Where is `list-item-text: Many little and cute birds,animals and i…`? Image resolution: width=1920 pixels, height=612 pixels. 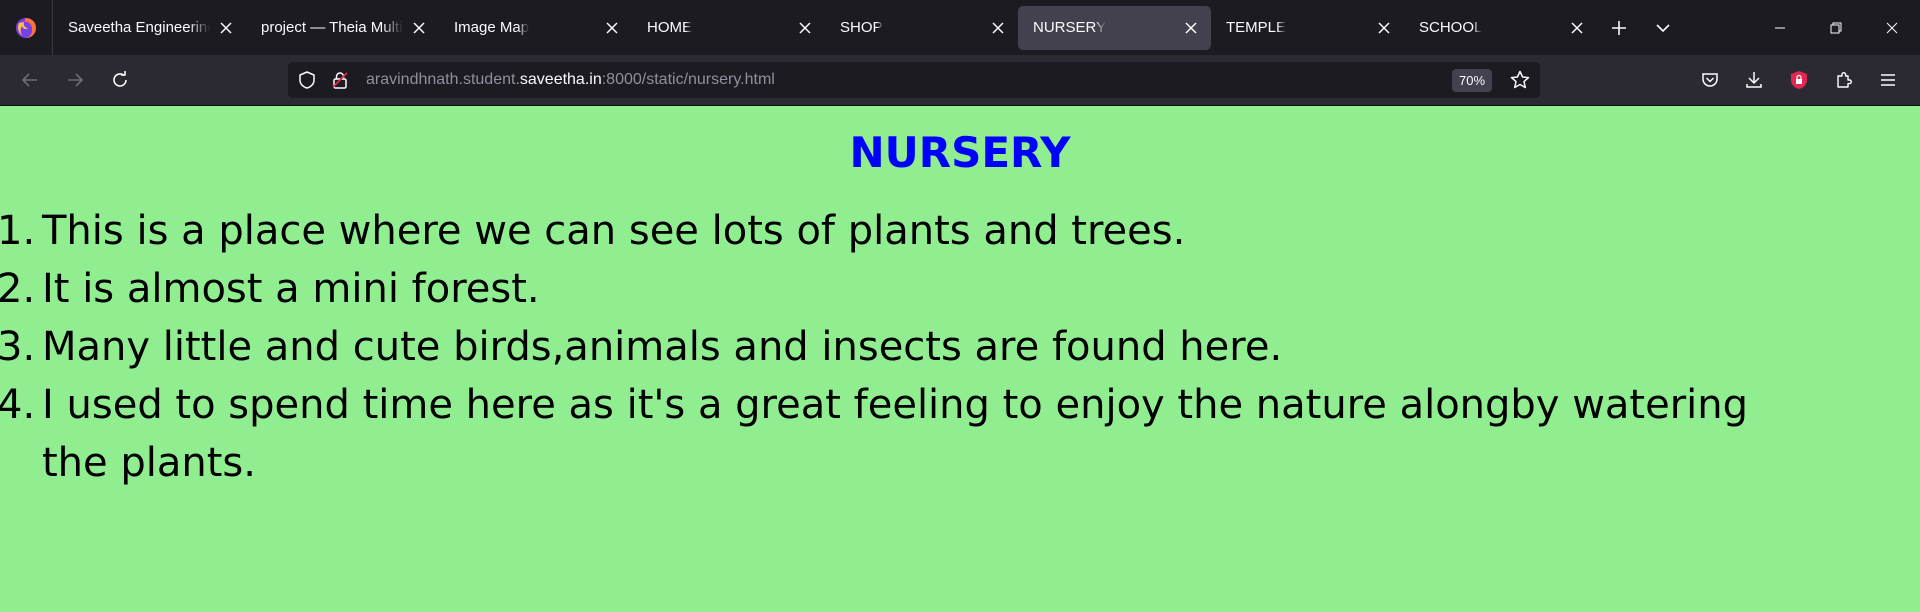
list-item-text: Many little and cute birds,animals and i… is located at coordinates (662, 347).